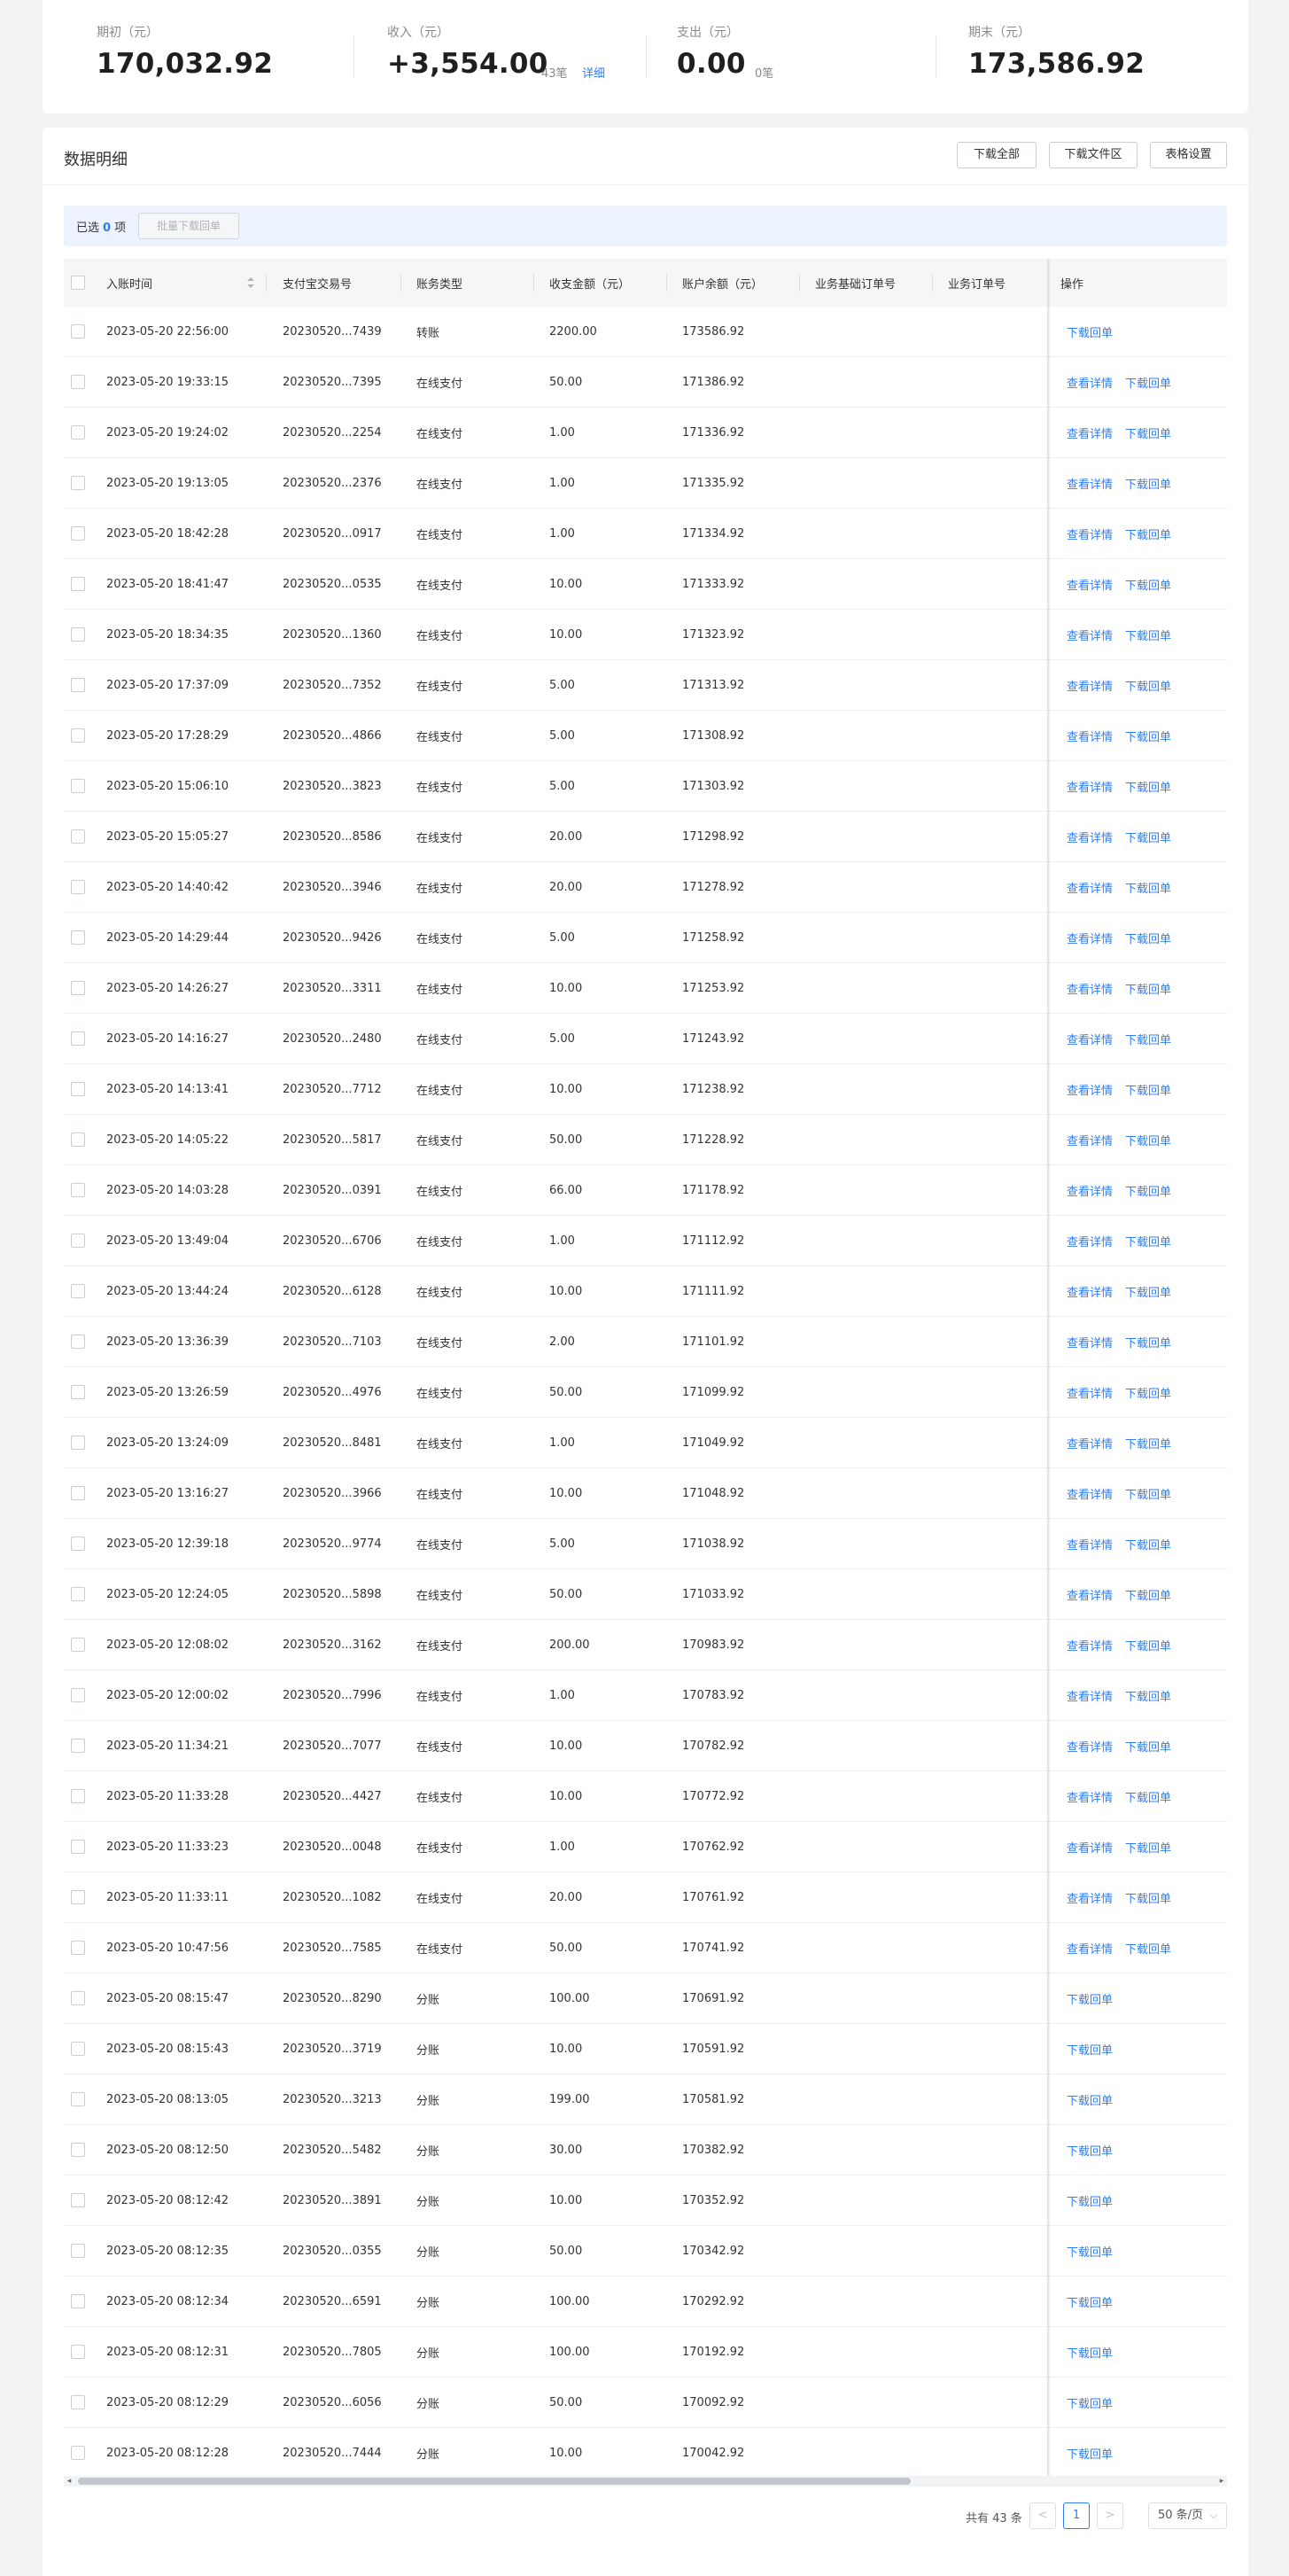 Image resolution: width=1289 pixels, height=2576 pixels. Describe the element at coordinates (188, 226) in the screenshot. I see `batch-download-receipt-button: 批量下载回单` at that location.